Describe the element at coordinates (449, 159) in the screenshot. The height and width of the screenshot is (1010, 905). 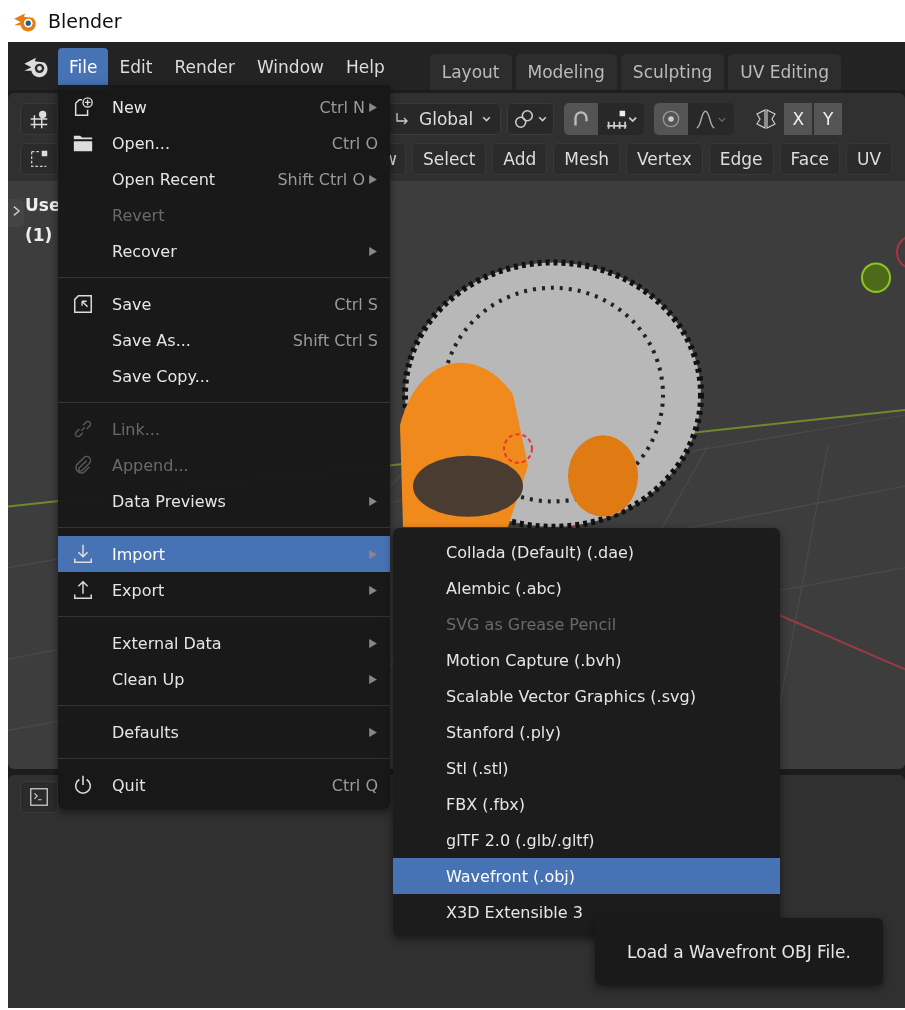
I see `header-menu: Select` at that location.